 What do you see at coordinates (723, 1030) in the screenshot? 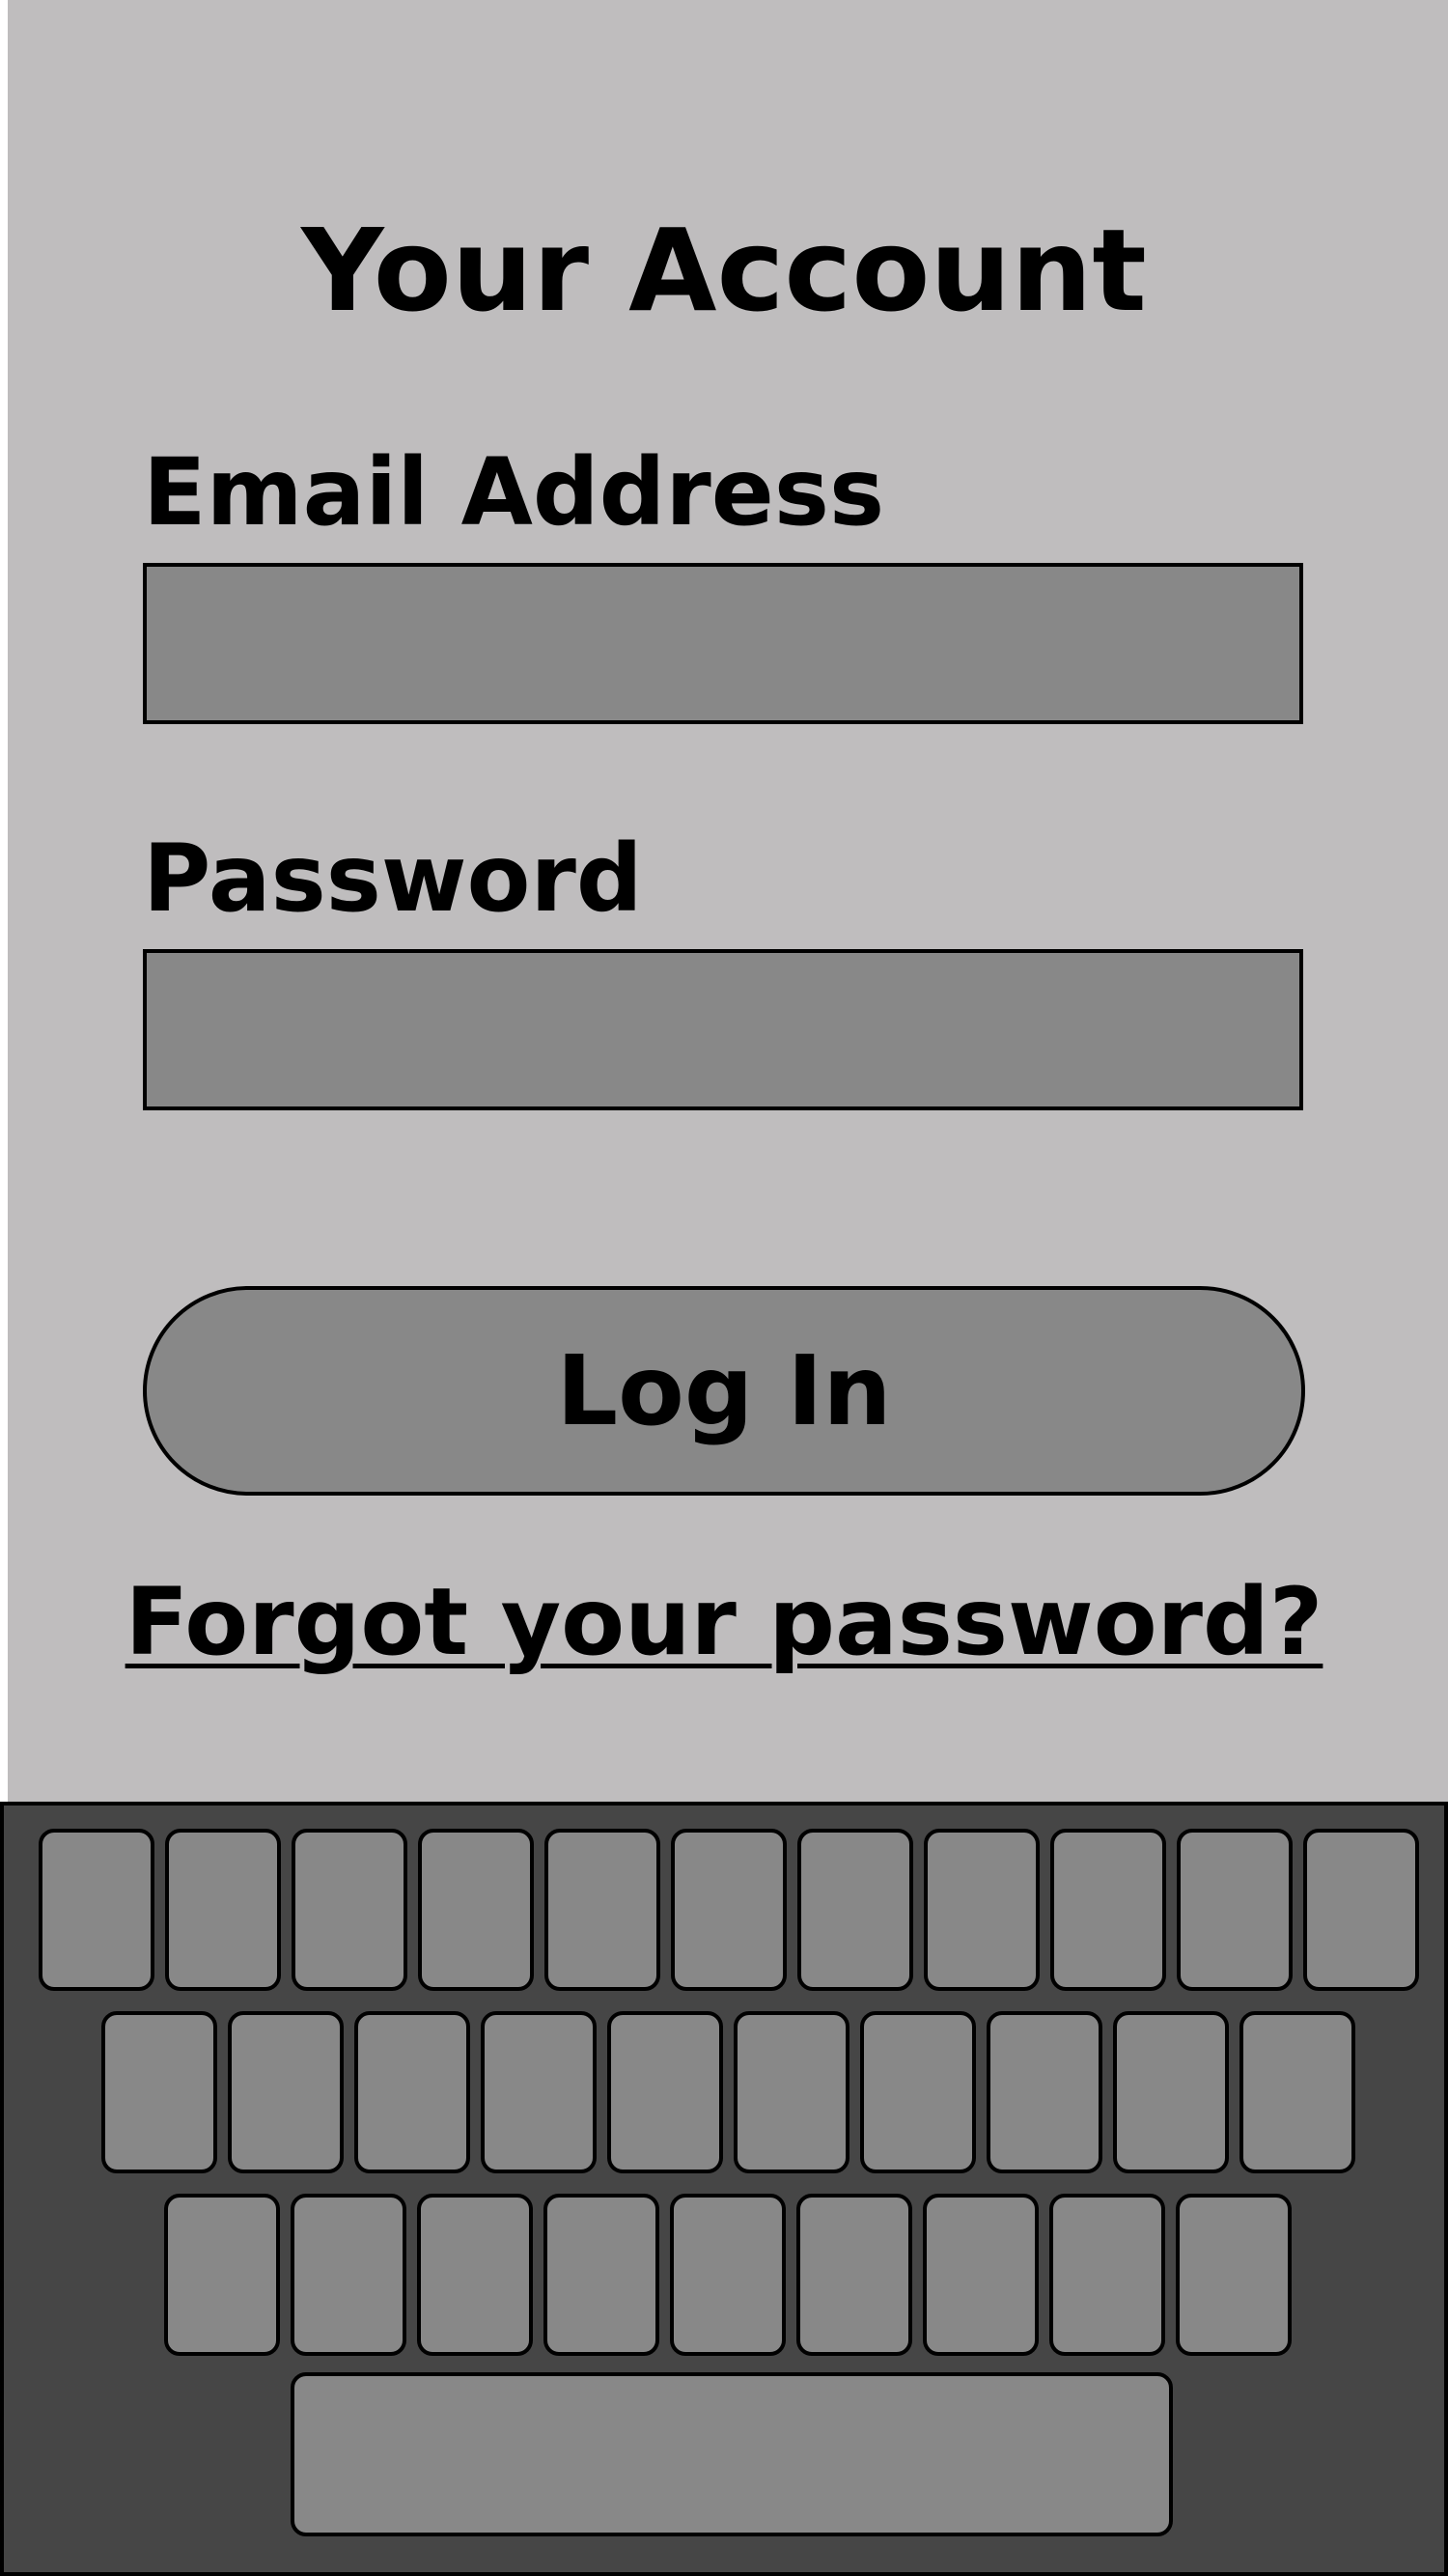
I see `password-field` at bounding box center [723, 1030].